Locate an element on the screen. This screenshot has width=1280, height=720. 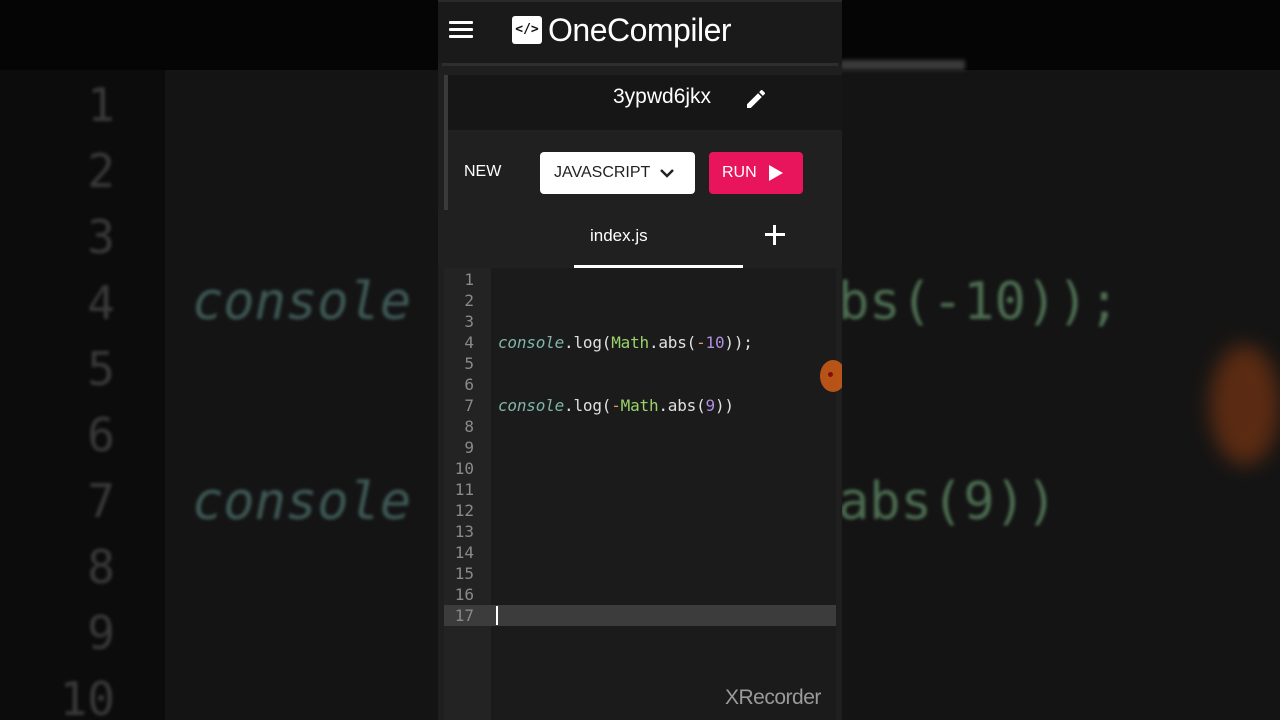
code-token: 10 is located at coordinates (715, 342).